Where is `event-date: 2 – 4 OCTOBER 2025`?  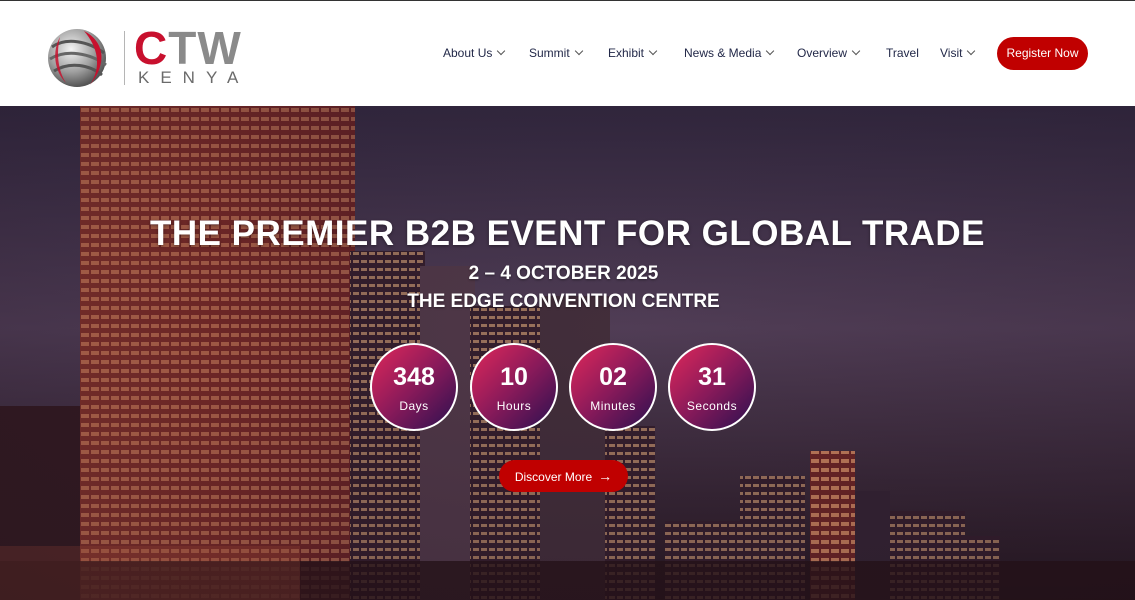
event-date: 2 – 4 OCTOBER 2025 is located at coordinates (563, 273).